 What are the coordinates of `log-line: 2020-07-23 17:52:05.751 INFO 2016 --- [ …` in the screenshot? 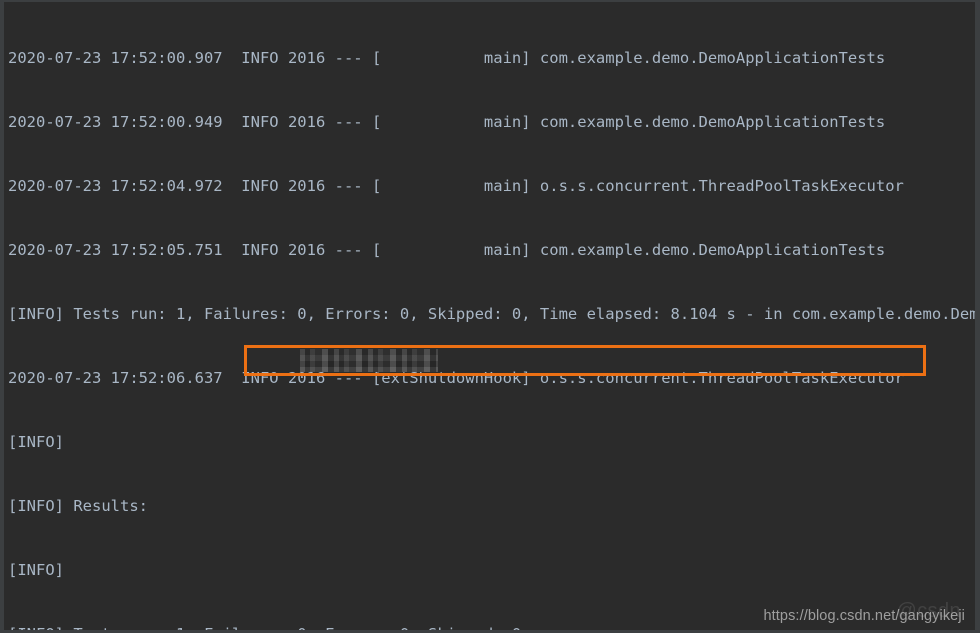 It's located at (447, 250).